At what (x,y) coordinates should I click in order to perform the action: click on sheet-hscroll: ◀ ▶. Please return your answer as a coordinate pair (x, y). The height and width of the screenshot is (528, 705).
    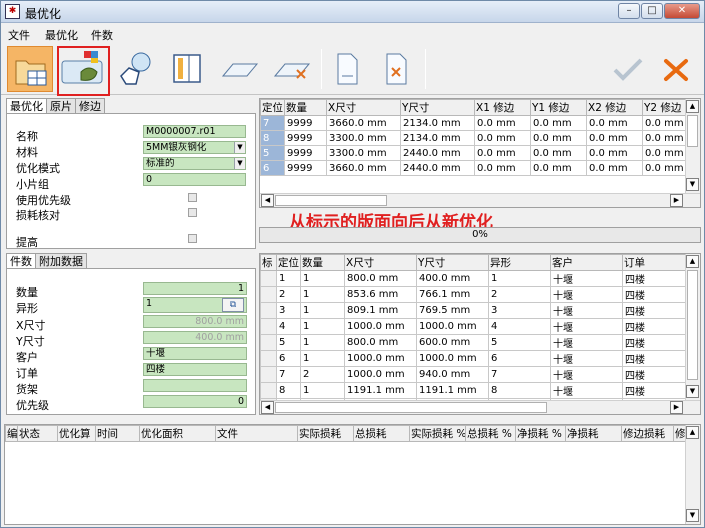
    Looking at the image, I should click on (480, 200).